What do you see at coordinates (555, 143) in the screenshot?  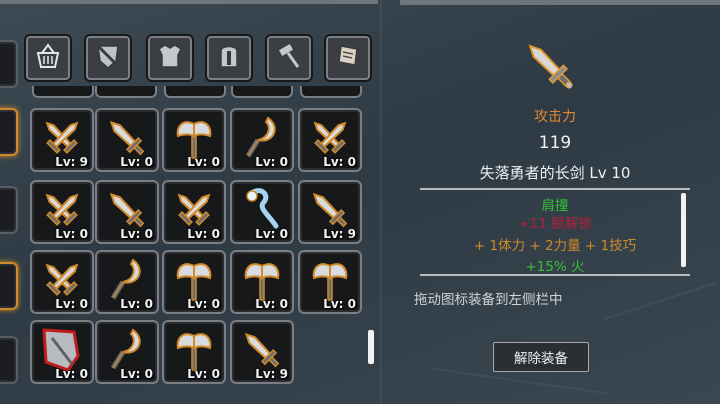 I see `stat-value: 119` at bounding box center [555, 143].